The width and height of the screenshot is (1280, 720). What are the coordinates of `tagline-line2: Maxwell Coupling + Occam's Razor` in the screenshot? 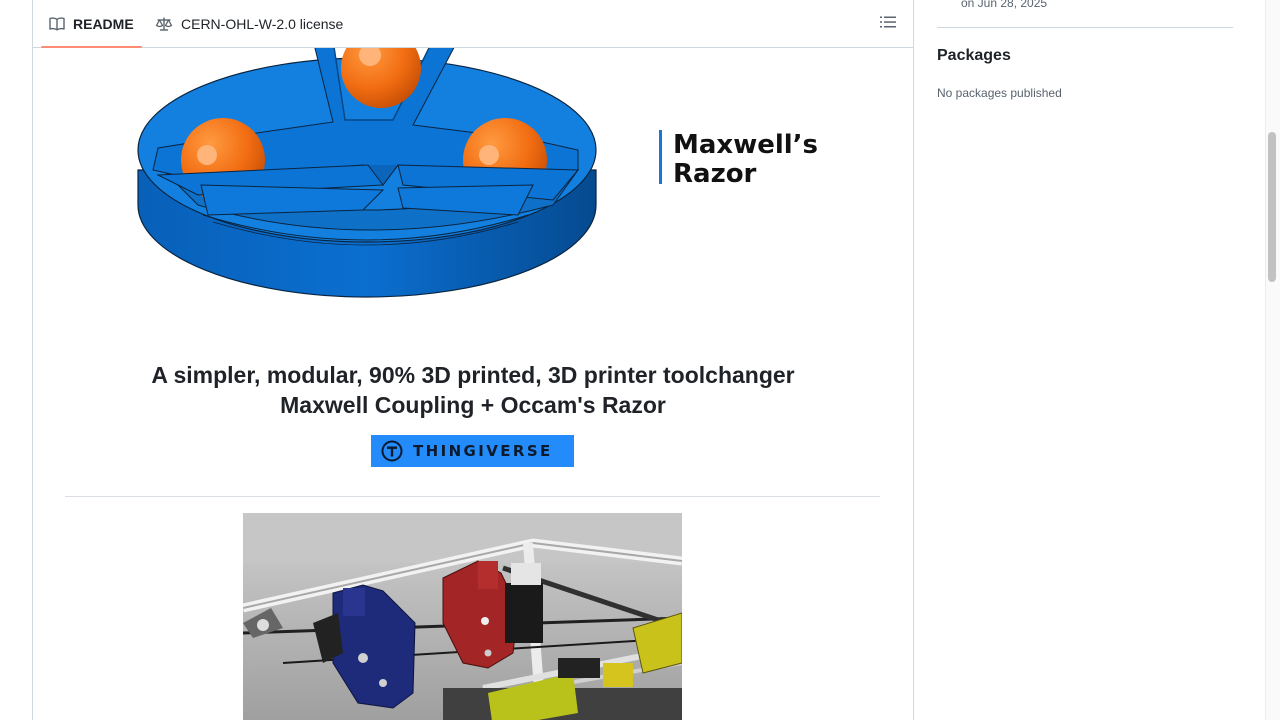 It's located at (473, 405).